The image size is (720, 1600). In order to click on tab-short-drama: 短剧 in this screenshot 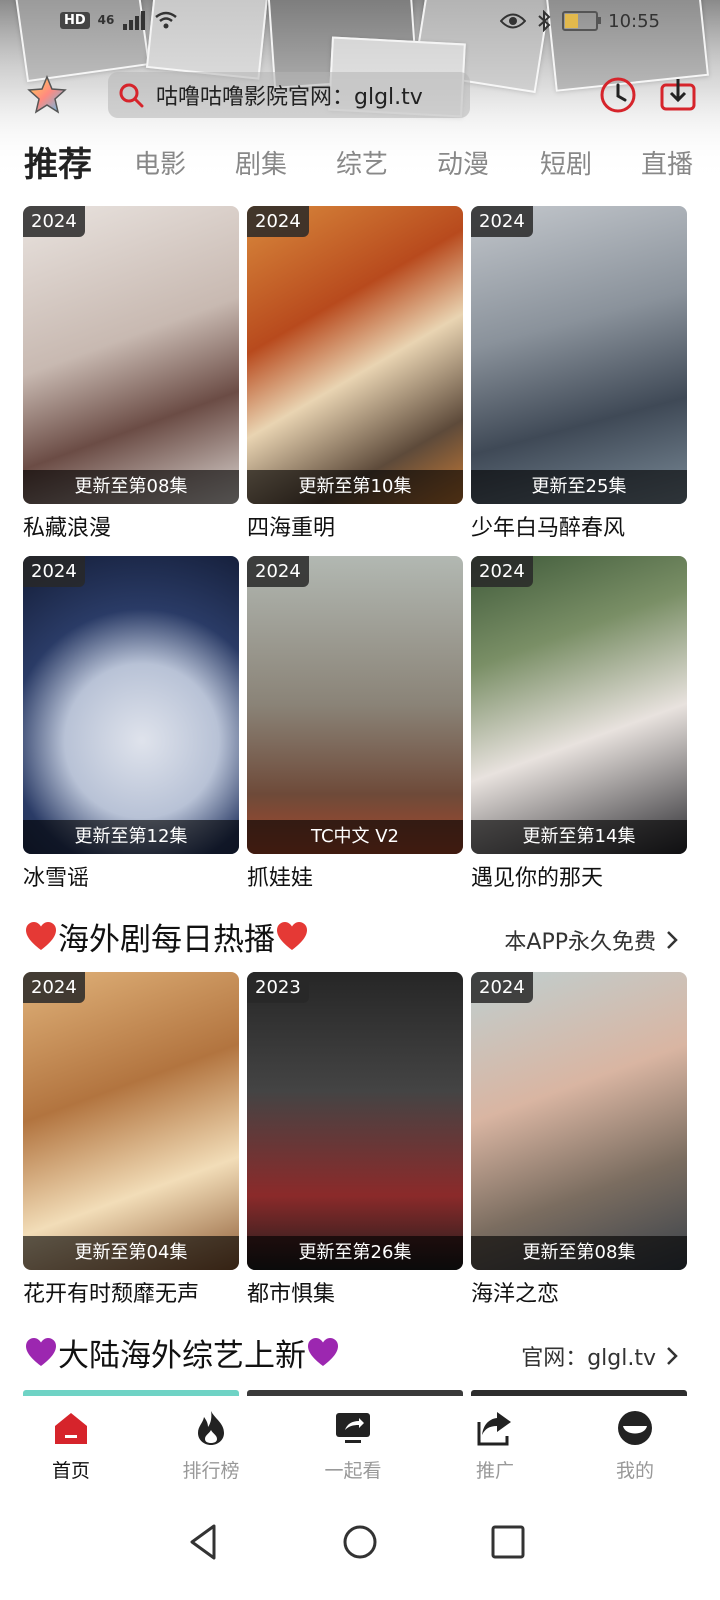, I will do `click(566, 162)`.